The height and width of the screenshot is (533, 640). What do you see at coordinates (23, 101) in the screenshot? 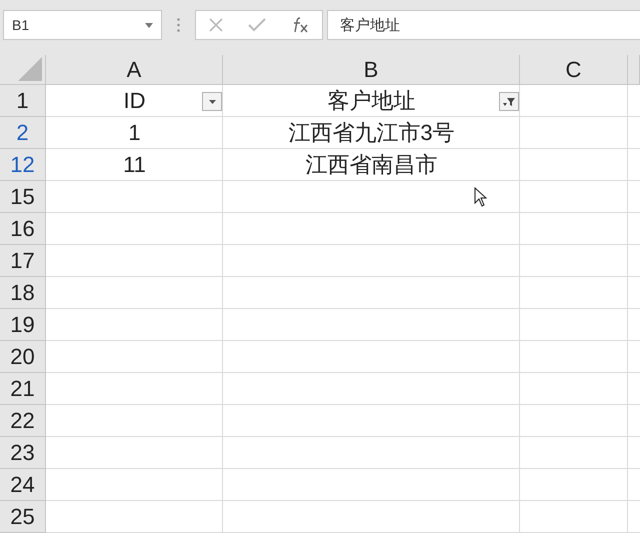
I see `row-header: 1` at bounding box center [23, 101].